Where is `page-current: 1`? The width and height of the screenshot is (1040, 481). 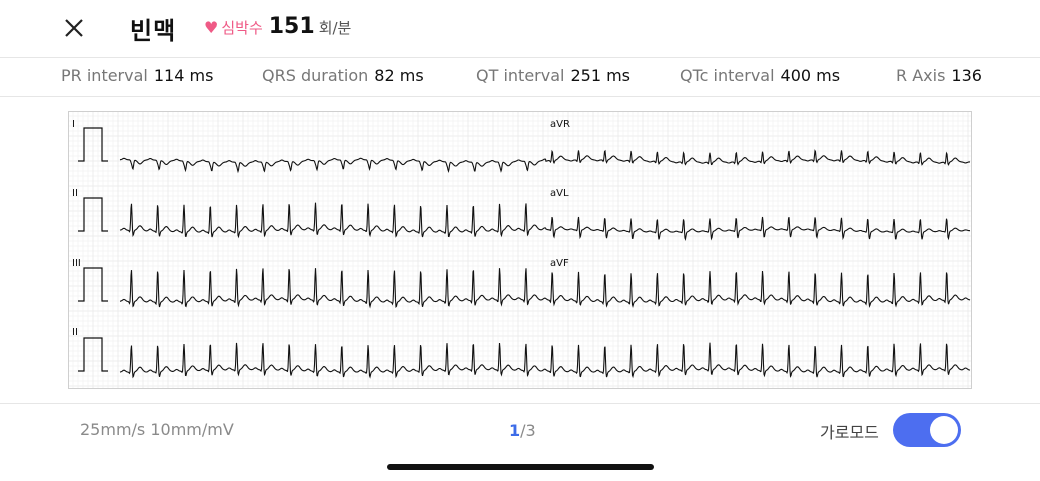
page-current: 1 is located at coordinates (515, 430).